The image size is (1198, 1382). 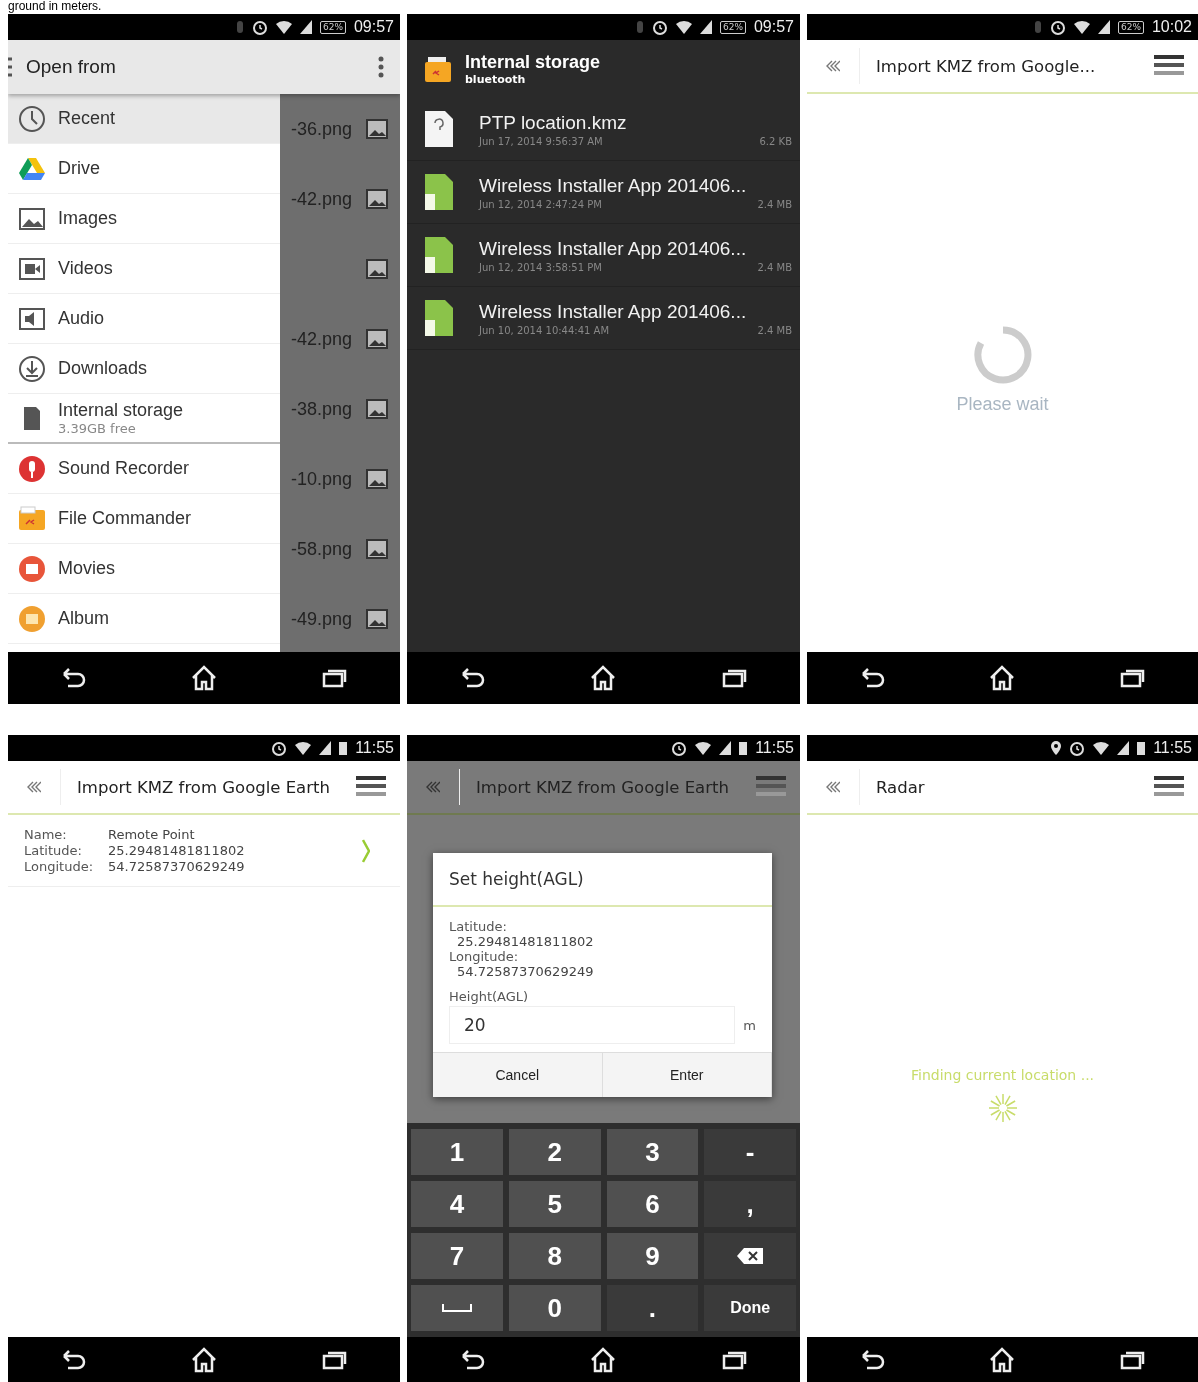 I want to click on file-size: 6.2 KB, so click(x=775, y=141).